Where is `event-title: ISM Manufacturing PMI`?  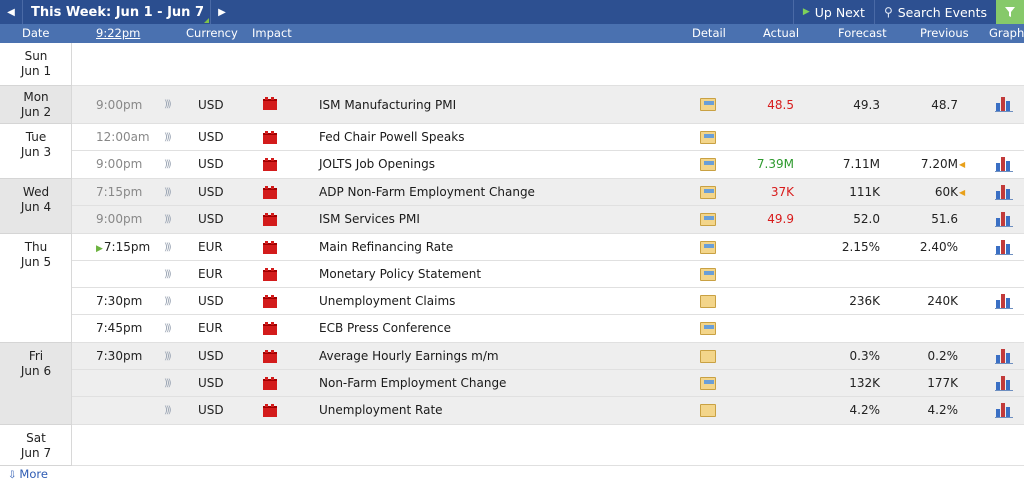
event-title: ISM Manufacturing PMI is located at coordinates (387, 99).